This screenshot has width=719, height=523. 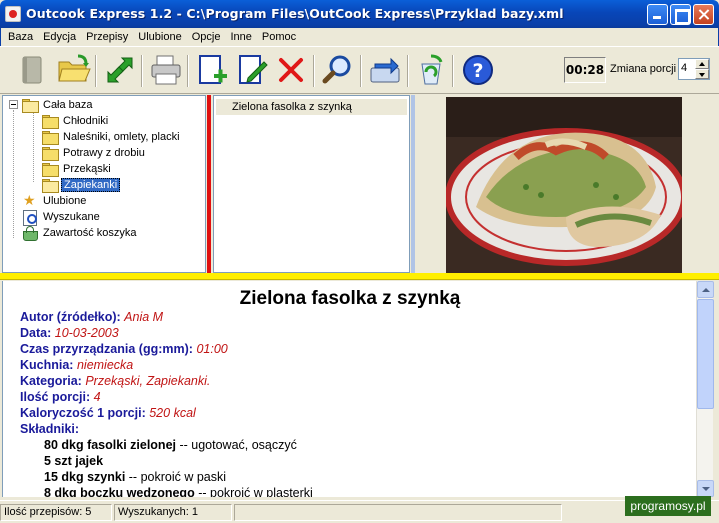 I want to click on list-photo-splitter, so click(x=413, y=184).